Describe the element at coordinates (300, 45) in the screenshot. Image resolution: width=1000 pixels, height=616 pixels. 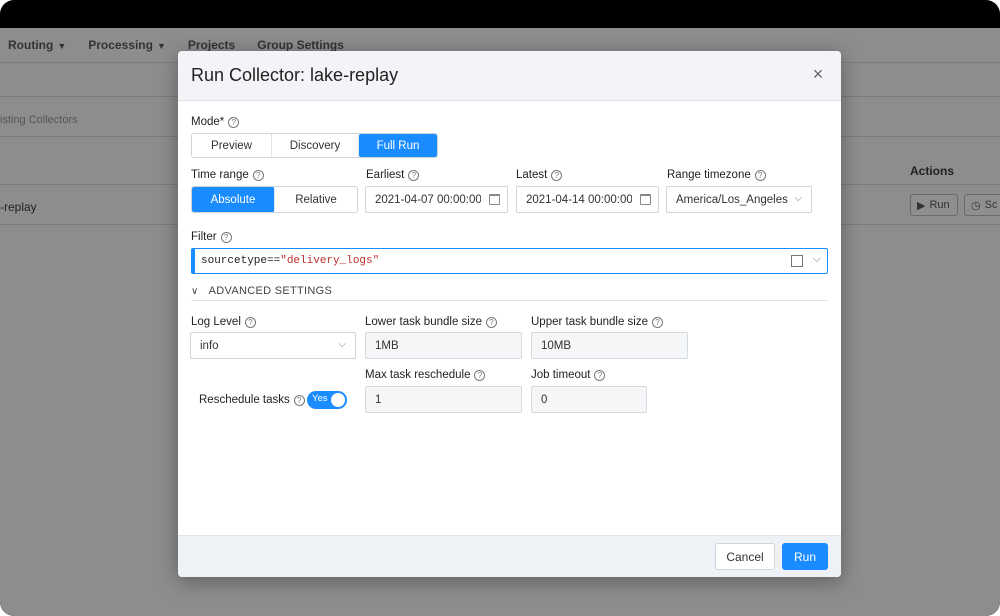
I see `nav-group-settings: Group Settings` at that location.